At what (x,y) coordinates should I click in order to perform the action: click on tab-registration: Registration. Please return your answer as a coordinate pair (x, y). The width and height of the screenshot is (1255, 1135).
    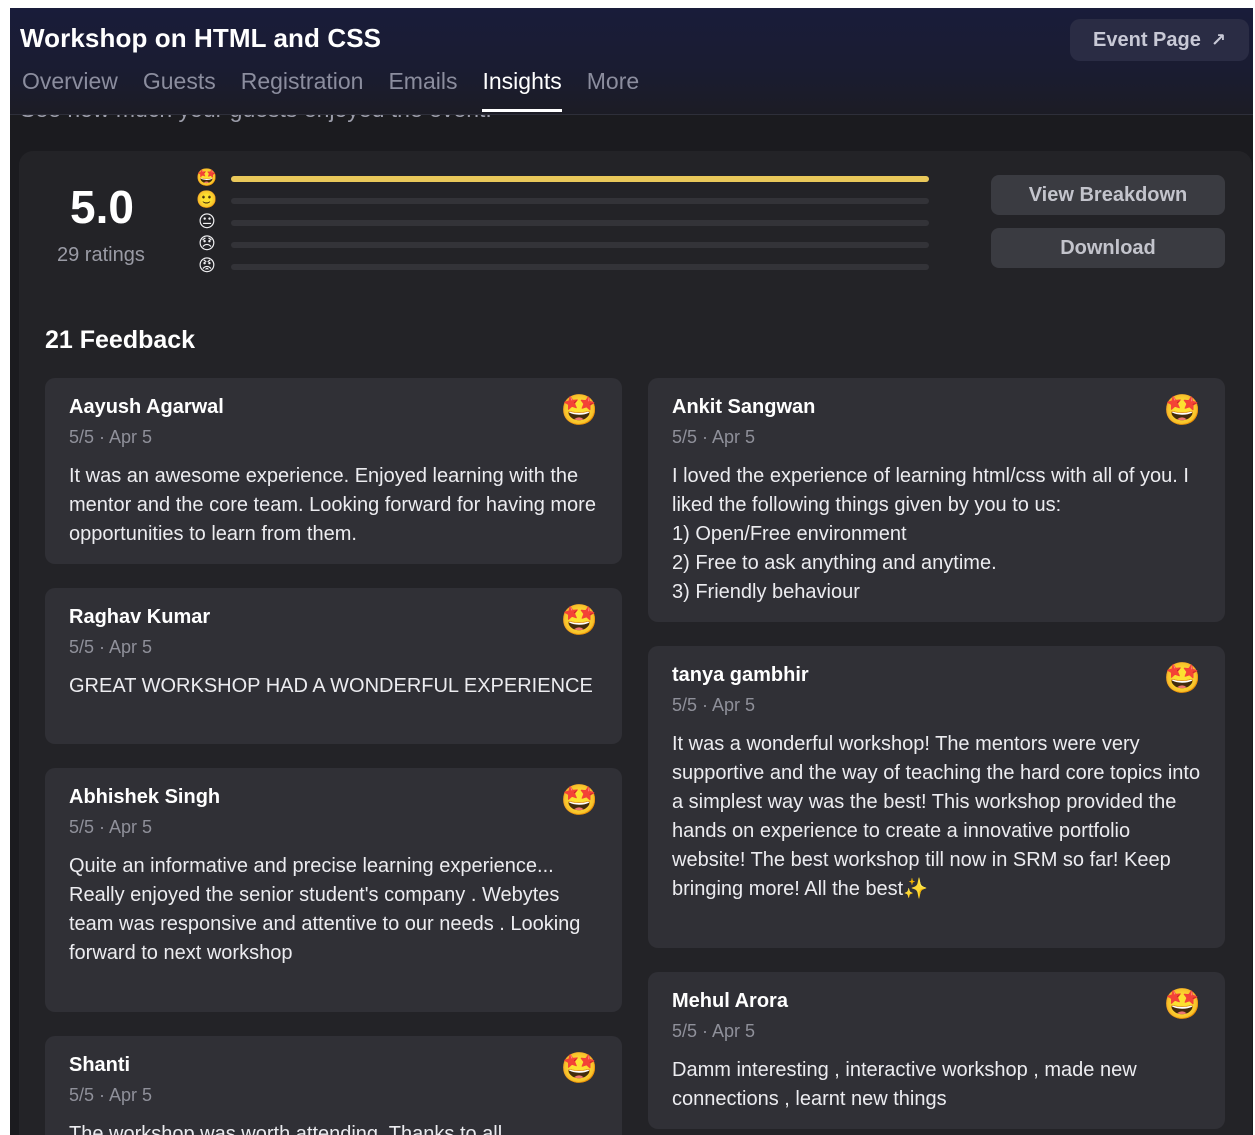
    Looking at the image, I should click on (302, 90).